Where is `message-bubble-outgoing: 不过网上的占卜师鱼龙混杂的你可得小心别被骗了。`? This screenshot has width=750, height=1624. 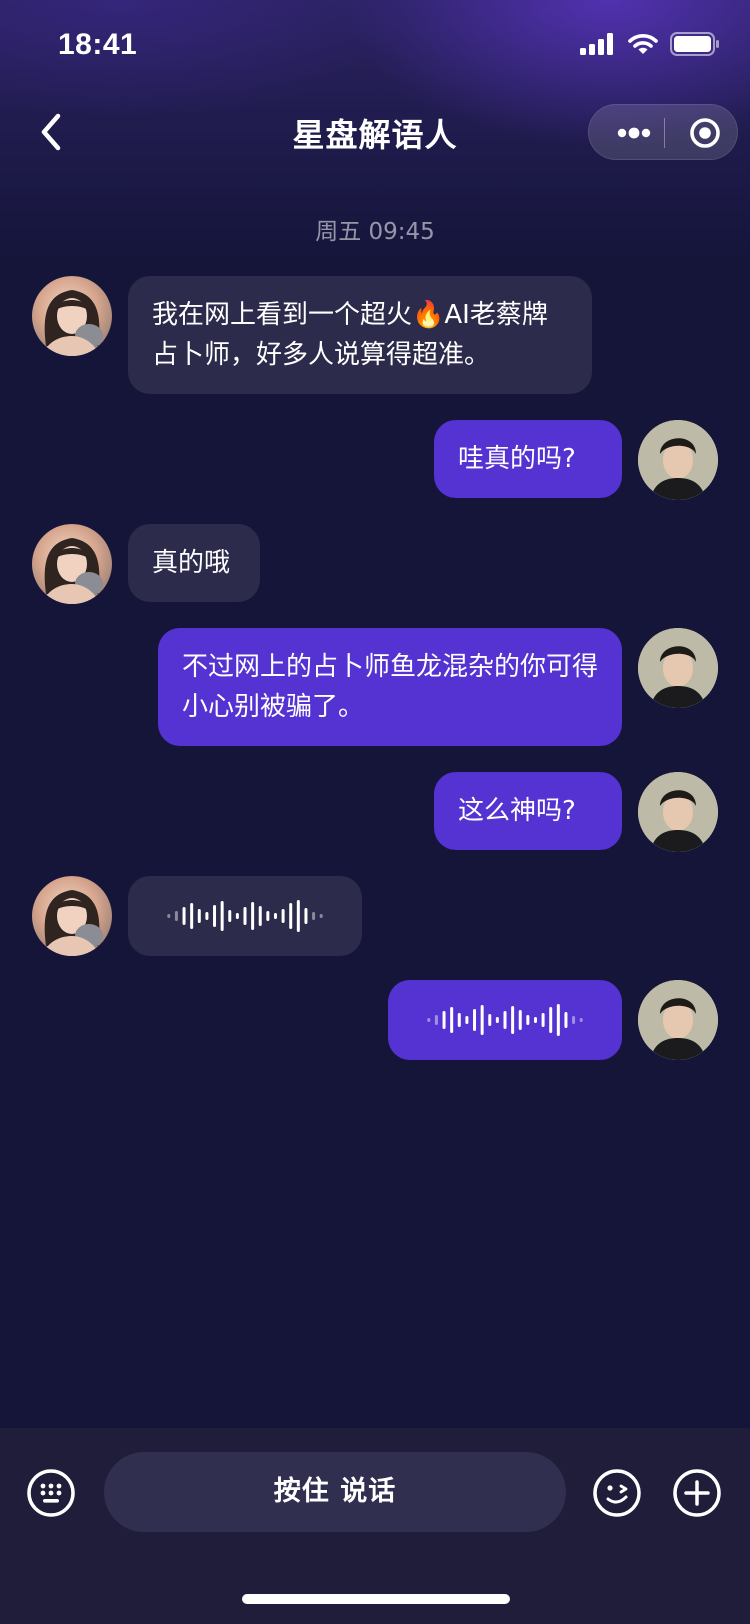 message-bubble-outgoing: 不过网上的占卜师鱼龙混杂的你可得小心别被骗了。 is located at coordinates (390, 687).